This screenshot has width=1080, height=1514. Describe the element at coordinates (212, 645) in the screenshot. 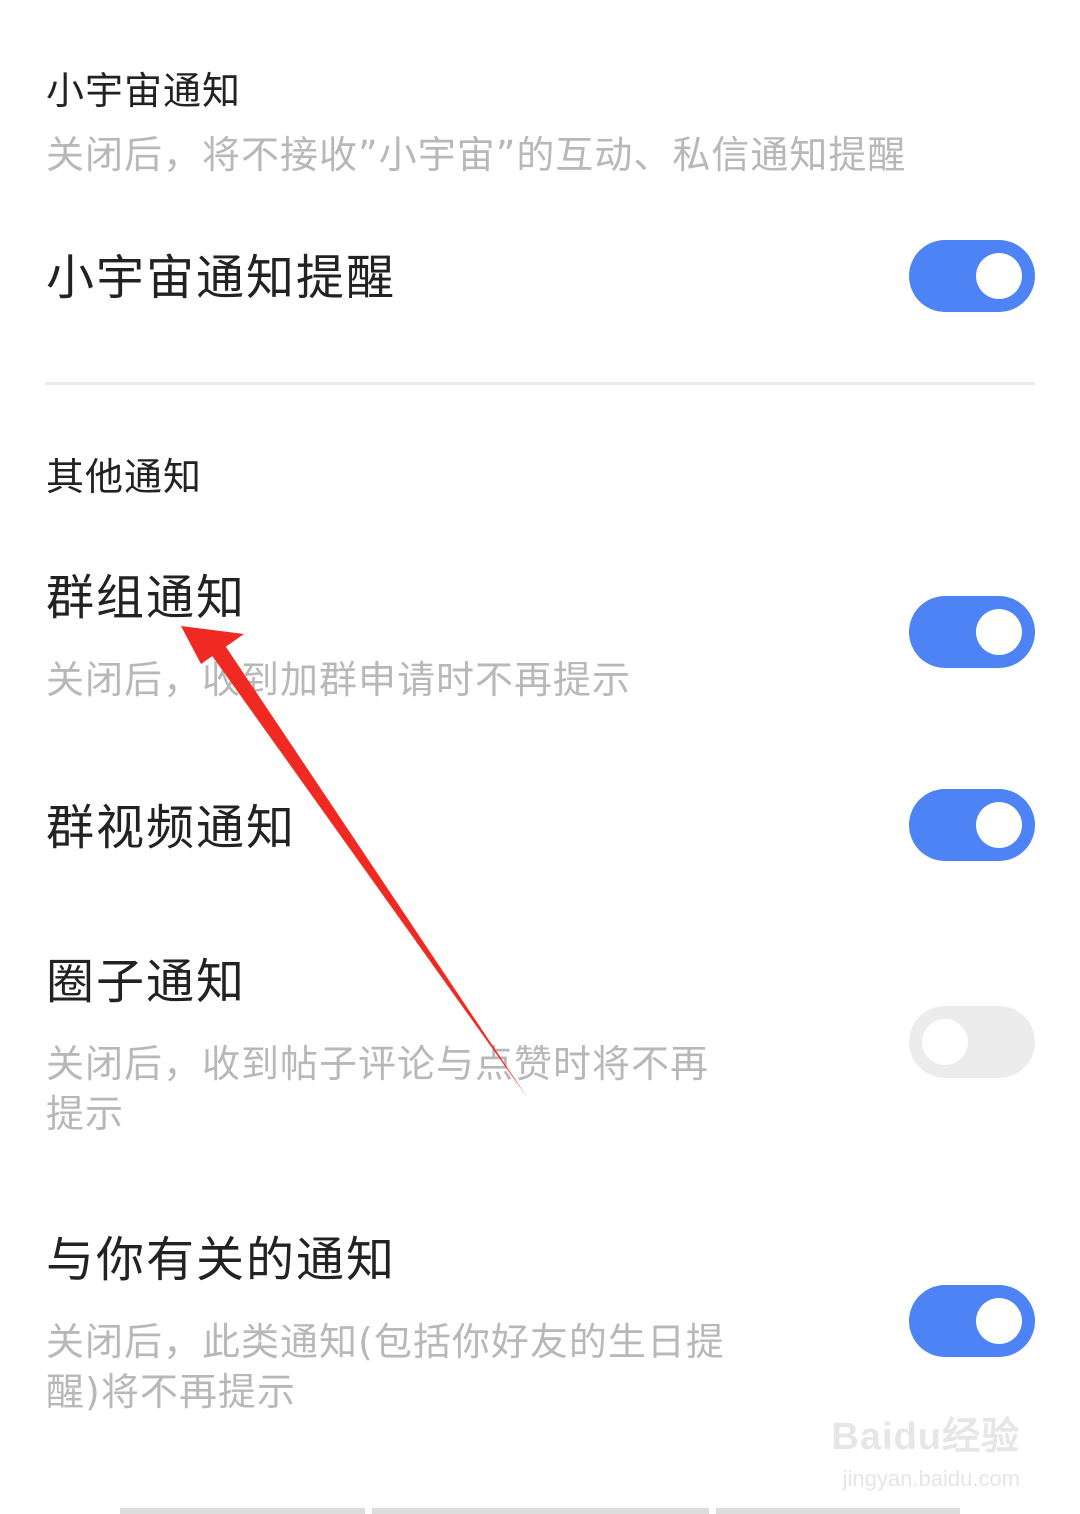

I see `annotation-arrow-head` at that location.